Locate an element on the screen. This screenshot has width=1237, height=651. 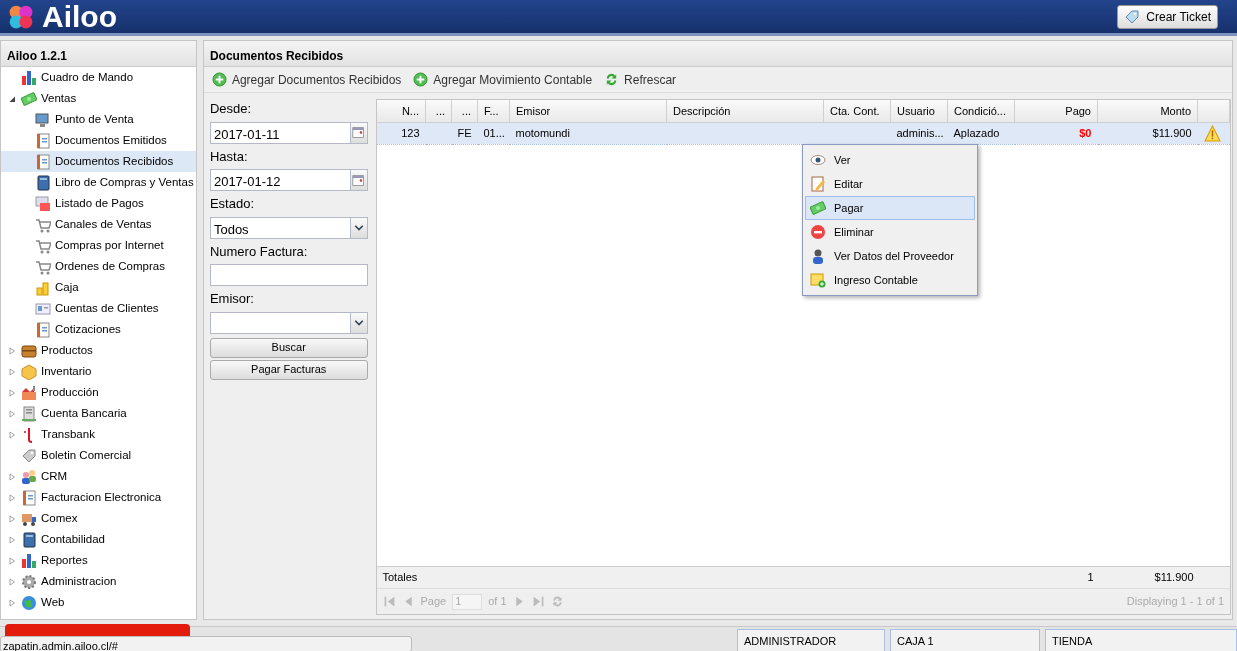
page-count: of 1 is located at coordinates (497, 602).